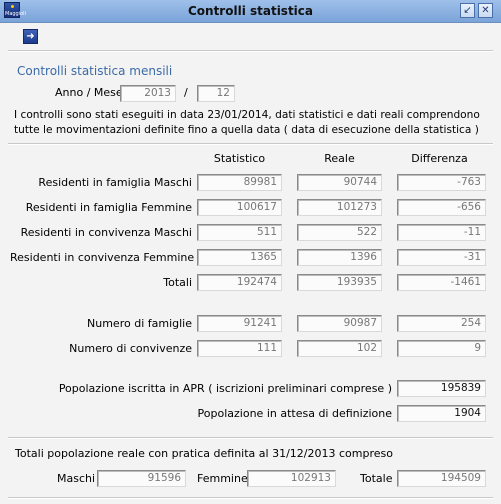 Image resolution: width=501 pixels, height=504 pixels. What do you see at coordinates (441, 232) in the screenshot?
I see `differenza-convivenza-maschi: -11` at bounding box center [441, 232].